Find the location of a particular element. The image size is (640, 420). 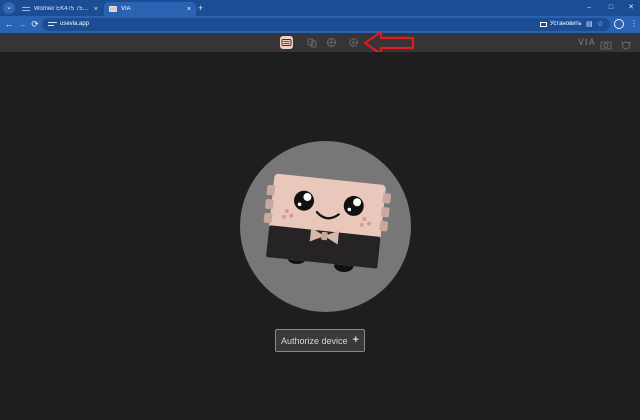

window-close-button: ✕ is located at coordinates (631, 8).